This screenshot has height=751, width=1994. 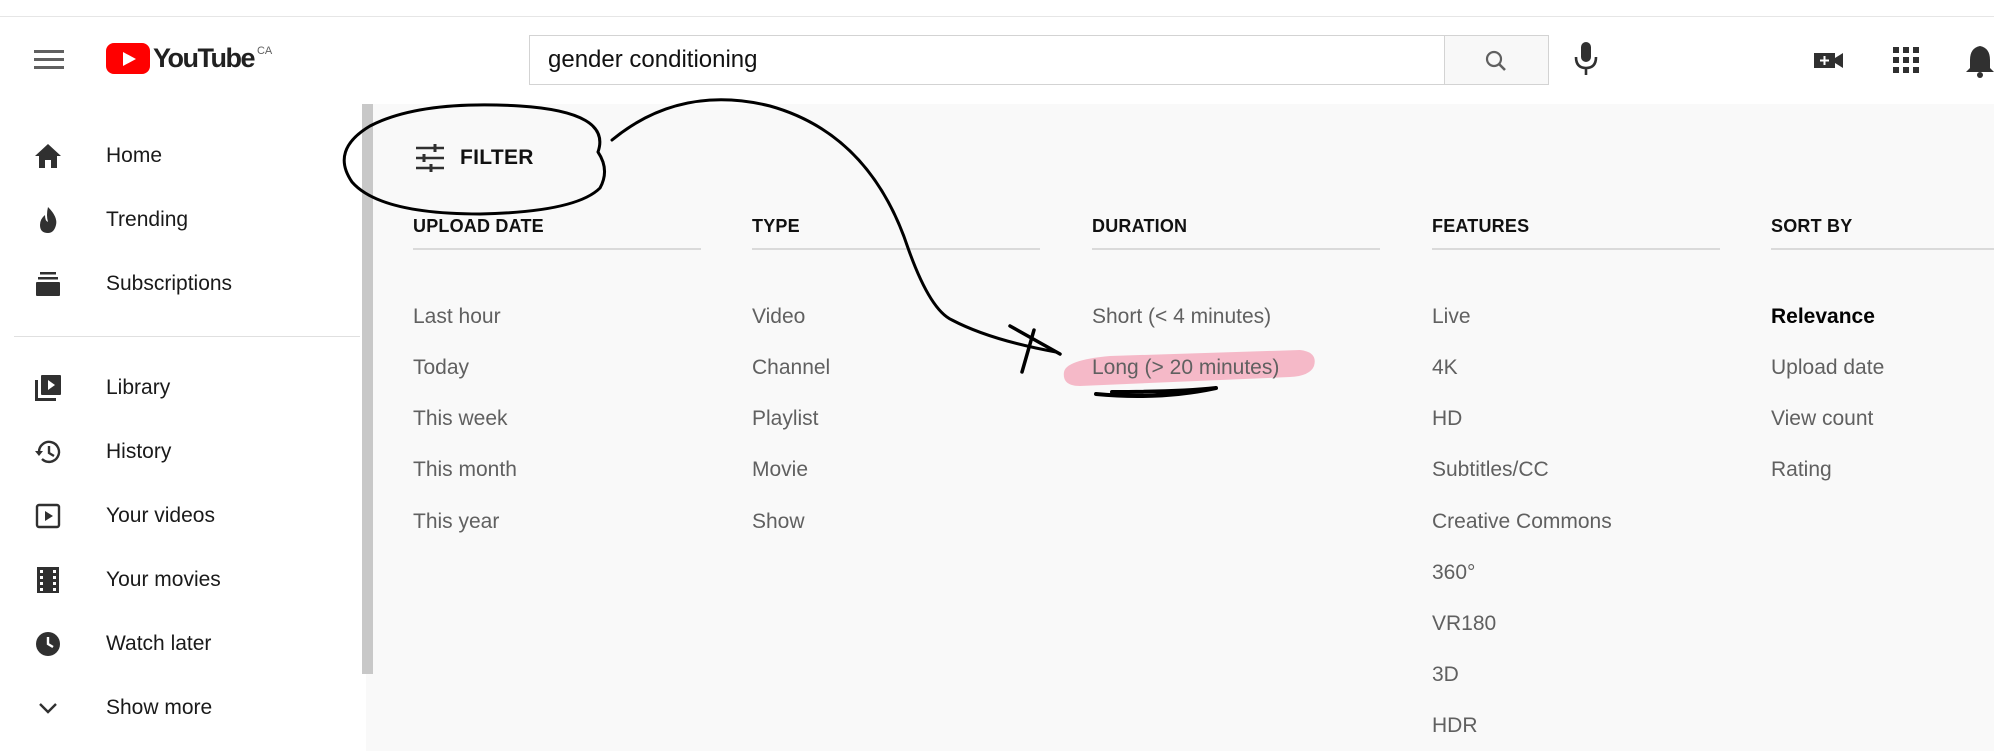 I want to click on filter-column-sort-by: SORT BY, so click(x=1882, y=233).